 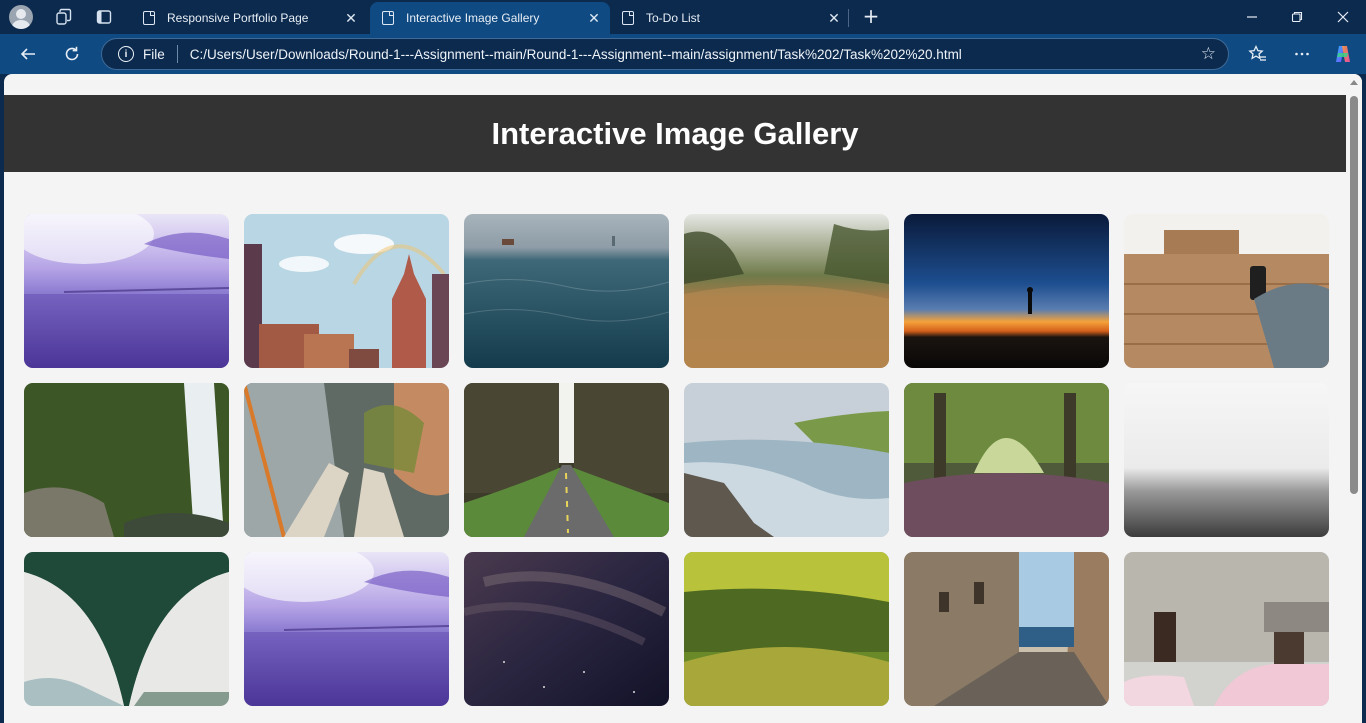 What do you see at coordinates (177, 54) in the screenshot?
I see `address-divider` at bounding box center [177, 54].